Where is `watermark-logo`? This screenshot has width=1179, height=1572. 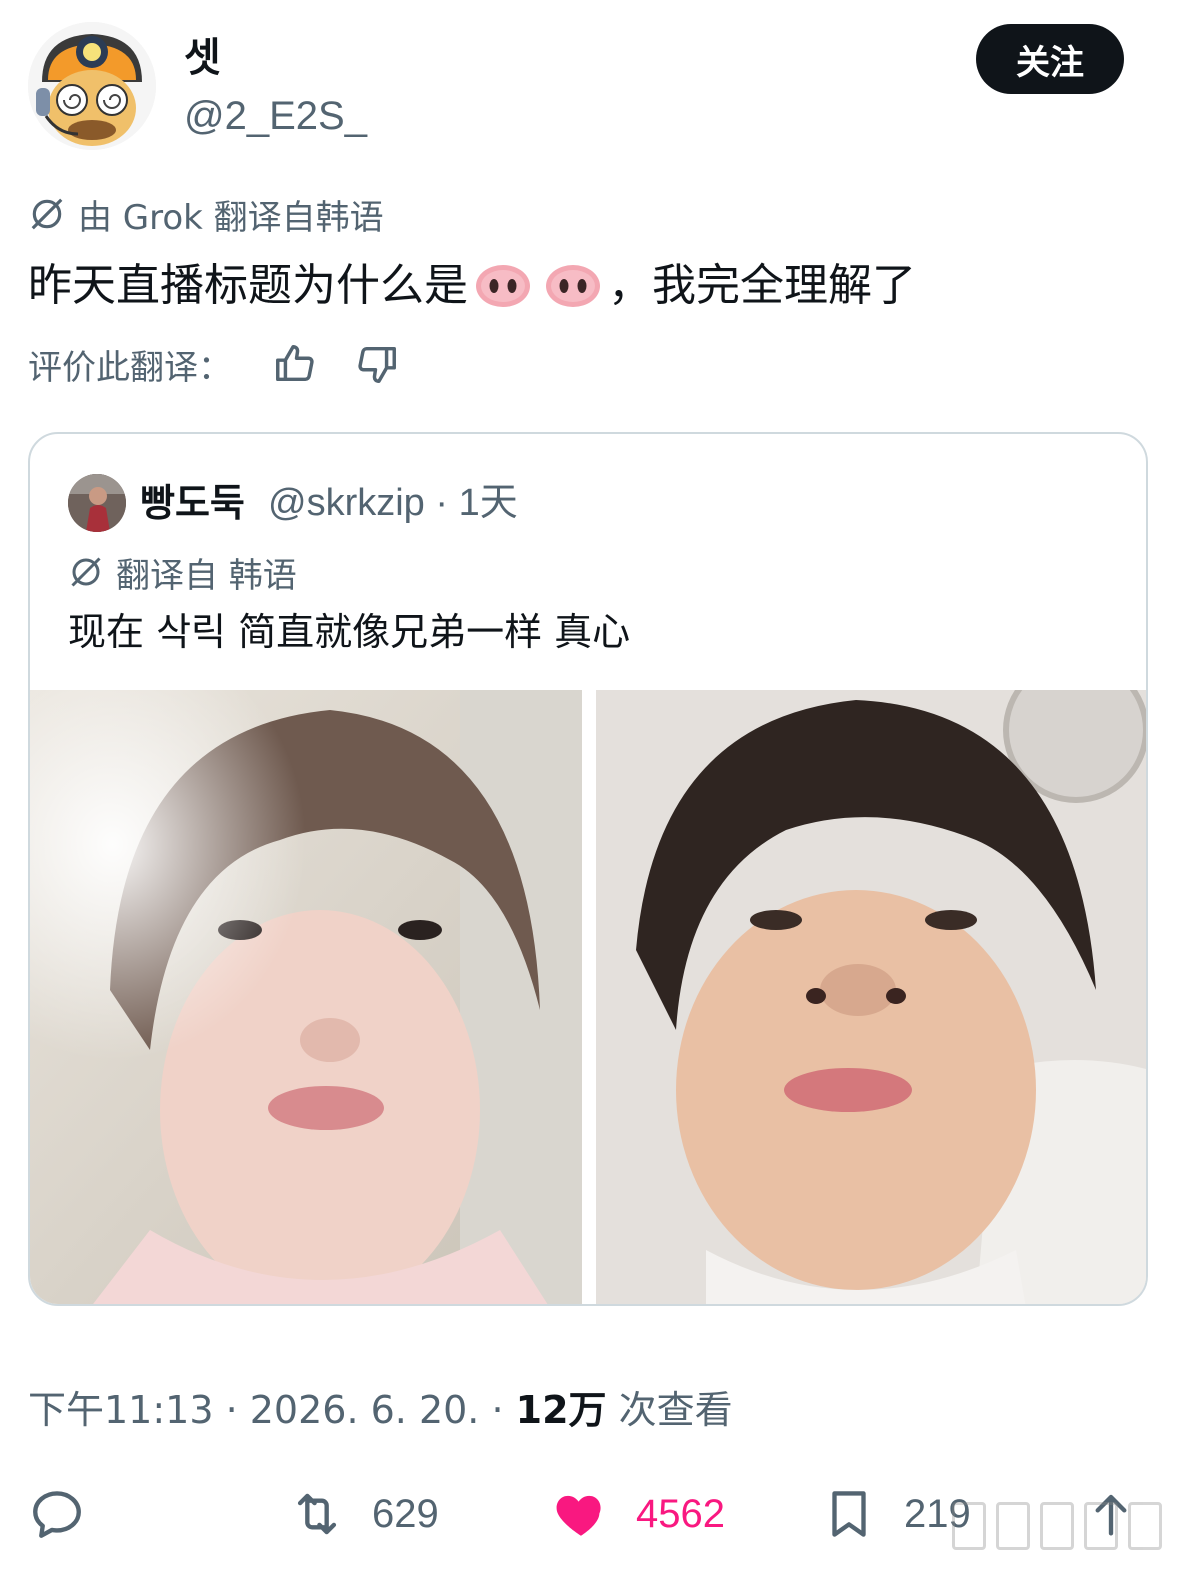 watermark-logo is located at coordinates (1062, 1530).